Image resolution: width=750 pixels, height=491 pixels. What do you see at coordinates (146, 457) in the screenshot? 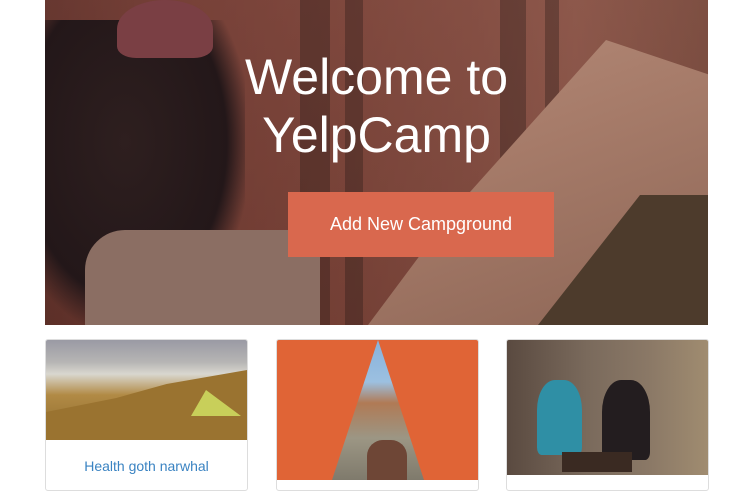
I see `campground-name-link: Health goth narwhal` at bounding box center [146, 457].